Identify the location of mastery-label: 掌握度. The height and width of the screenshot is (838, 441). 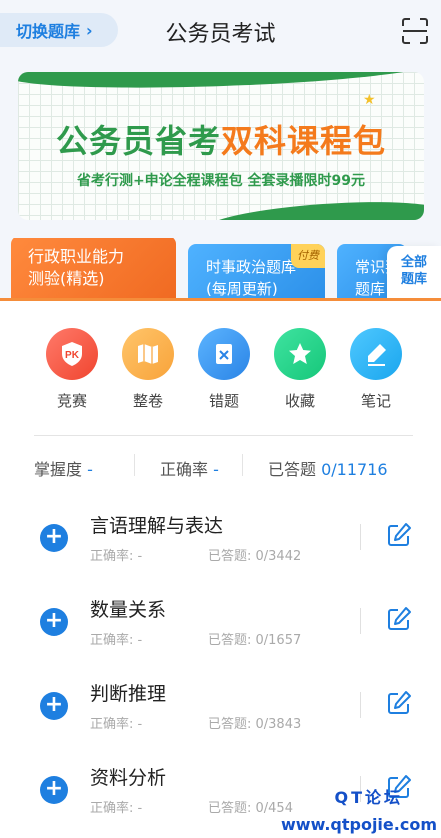
(58, 469).